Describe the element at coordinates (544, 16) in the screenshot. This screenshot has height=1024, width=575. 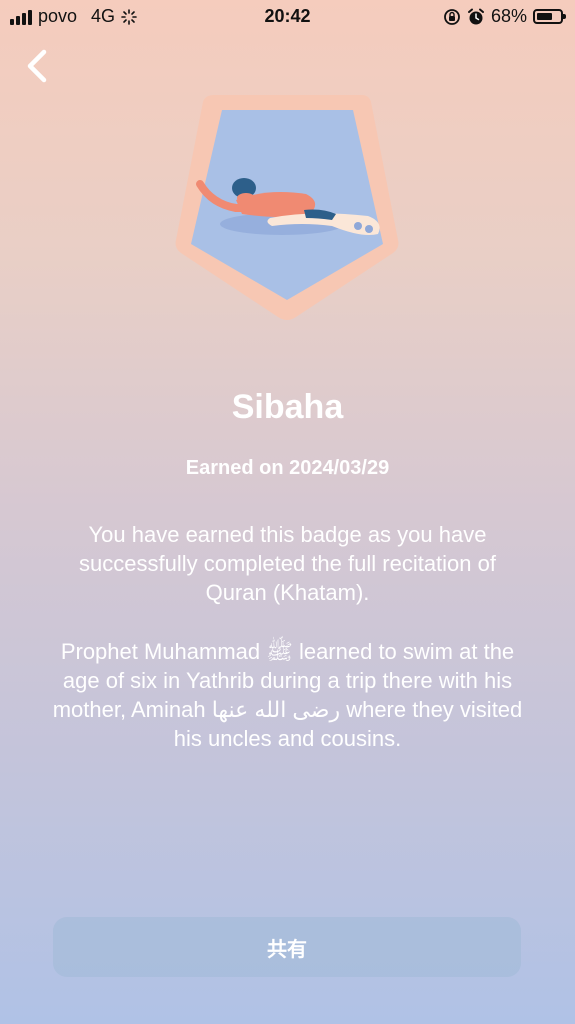
I see `battery-level-fill` at that location.